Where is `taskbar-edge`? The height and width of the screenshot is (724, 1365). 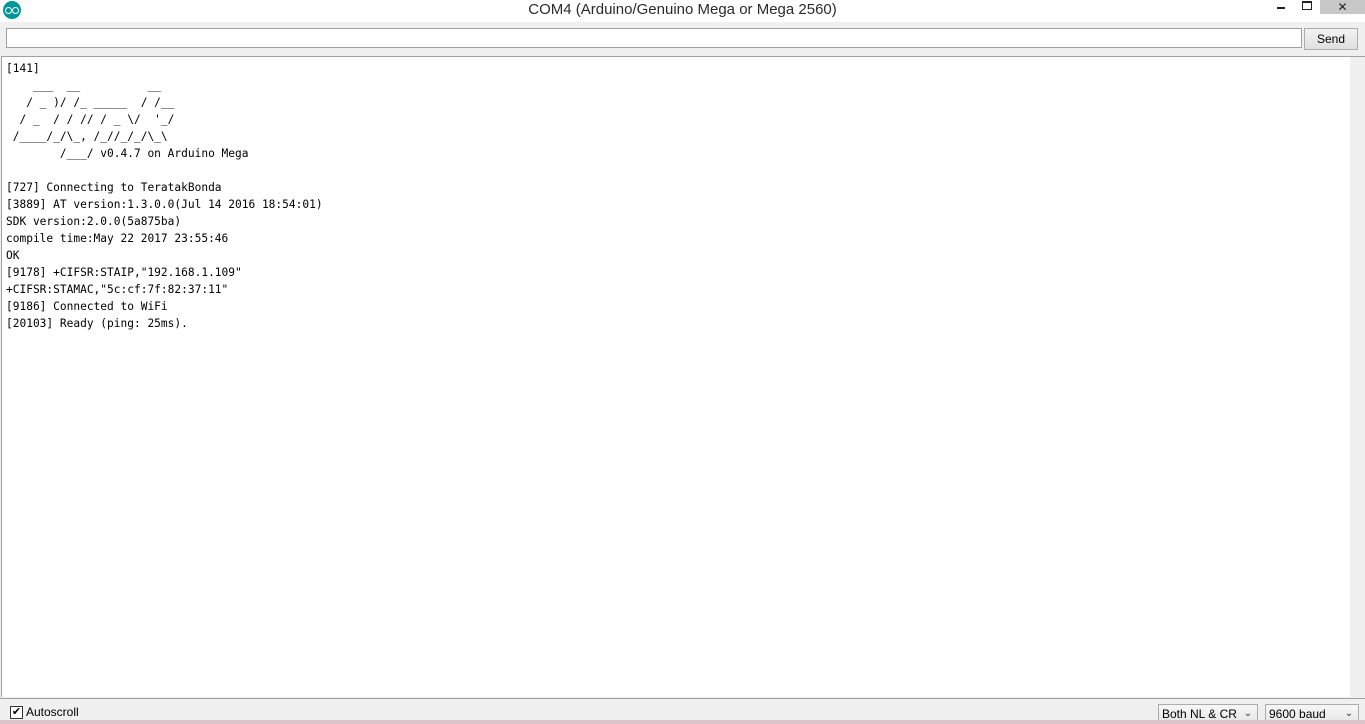 taskbar-edge is located at coordinates (682, 722).